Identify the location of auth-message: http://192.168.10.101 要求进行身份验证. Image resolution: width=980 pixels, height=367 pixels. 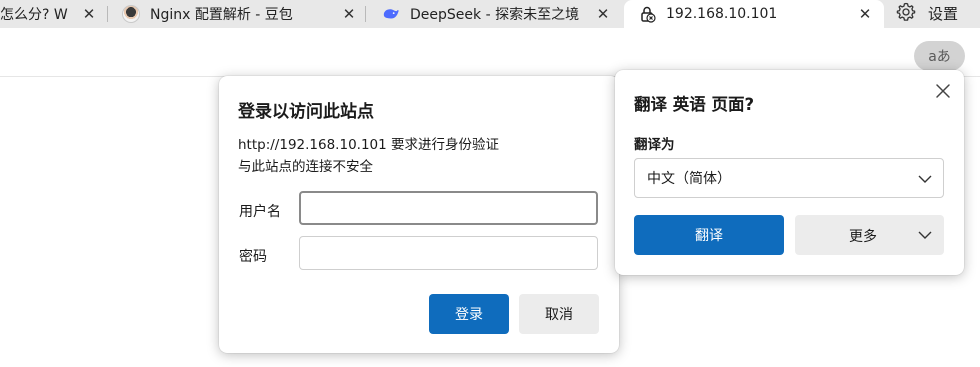
(369, 145).